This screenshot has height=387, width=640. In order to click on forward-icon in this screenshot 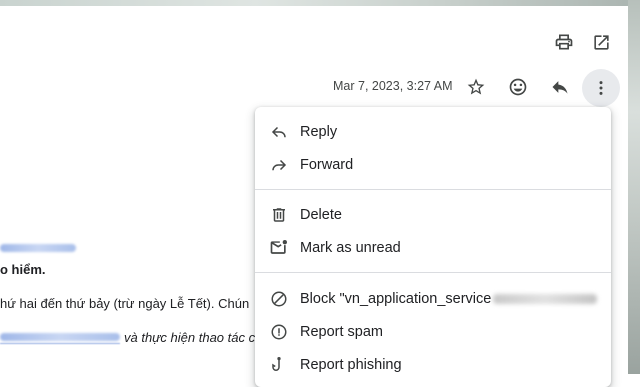, I will do `click(279, 165)`.